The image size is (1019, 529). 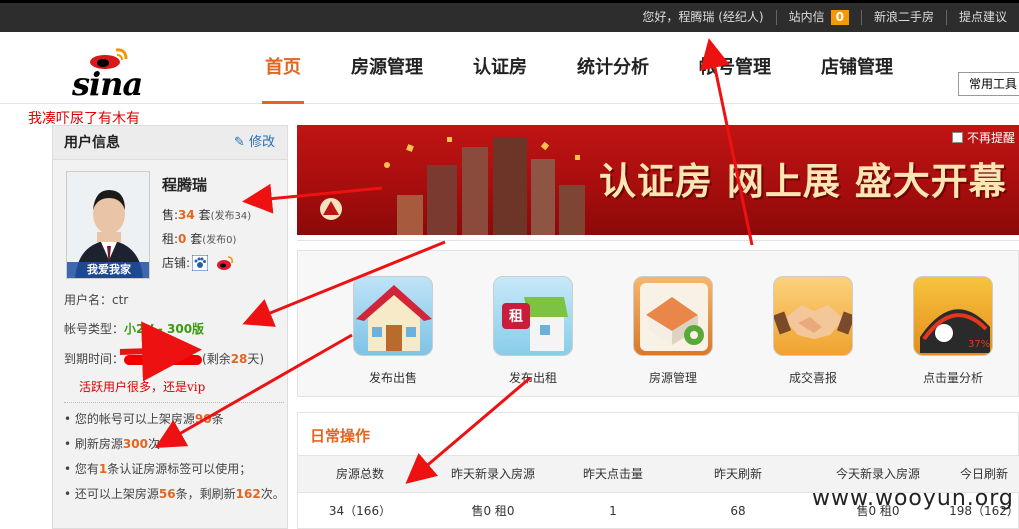 I want to click on quick-publish-sale: 发布出售, so click(x=393, y=331).